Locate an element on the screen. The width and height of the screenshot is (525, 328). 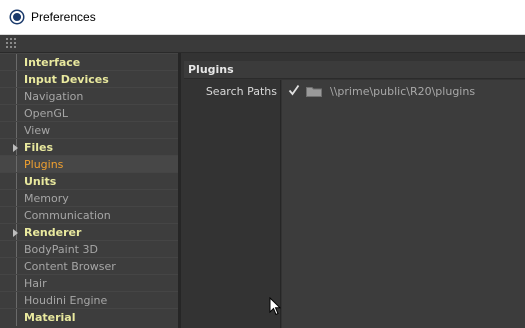
sidebar-item-label: BodyPaint 3D is located at coordinates (61, 249).